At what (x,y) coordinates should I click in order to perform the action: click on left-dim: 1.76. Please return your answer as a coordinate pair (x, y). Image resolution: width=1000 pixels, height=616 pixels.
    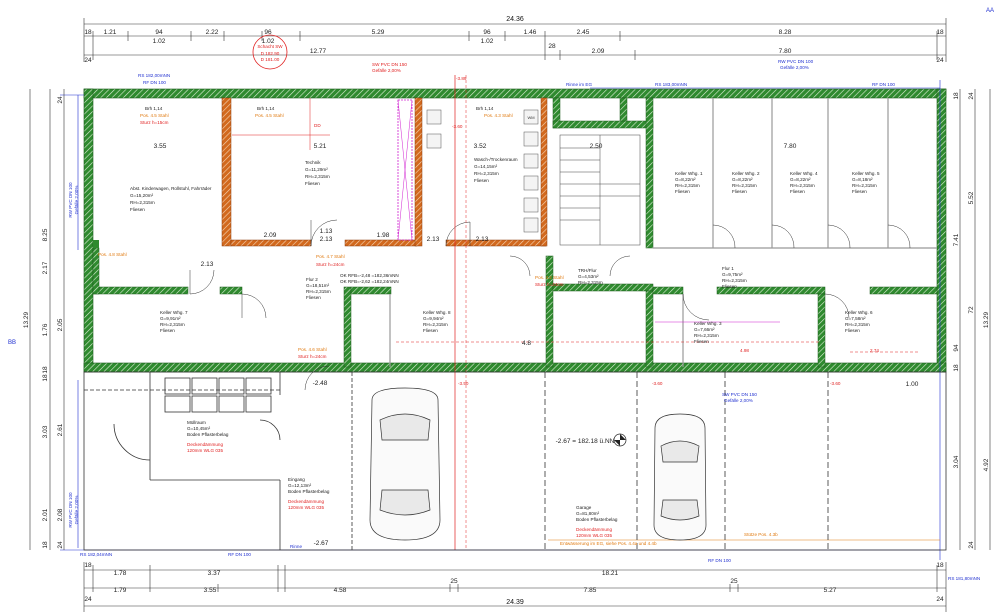
    Looking at the image, I should click on (45, 329).